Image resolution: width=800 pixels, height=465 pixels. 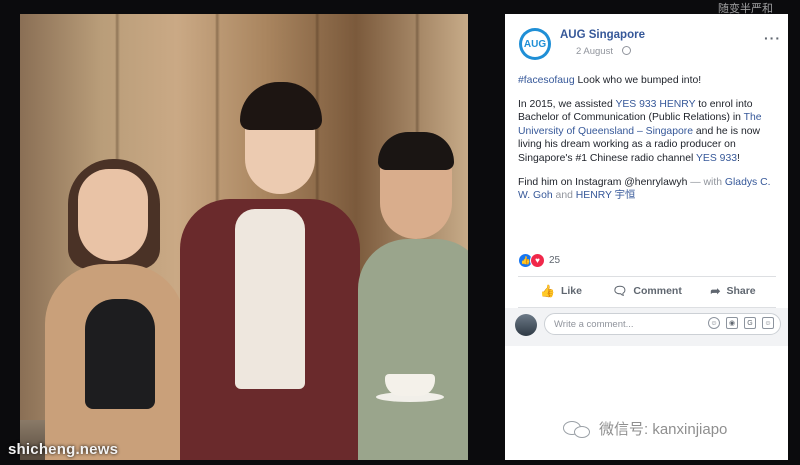 I want to click on post-text-segment: !, so click(x=738, y=158).